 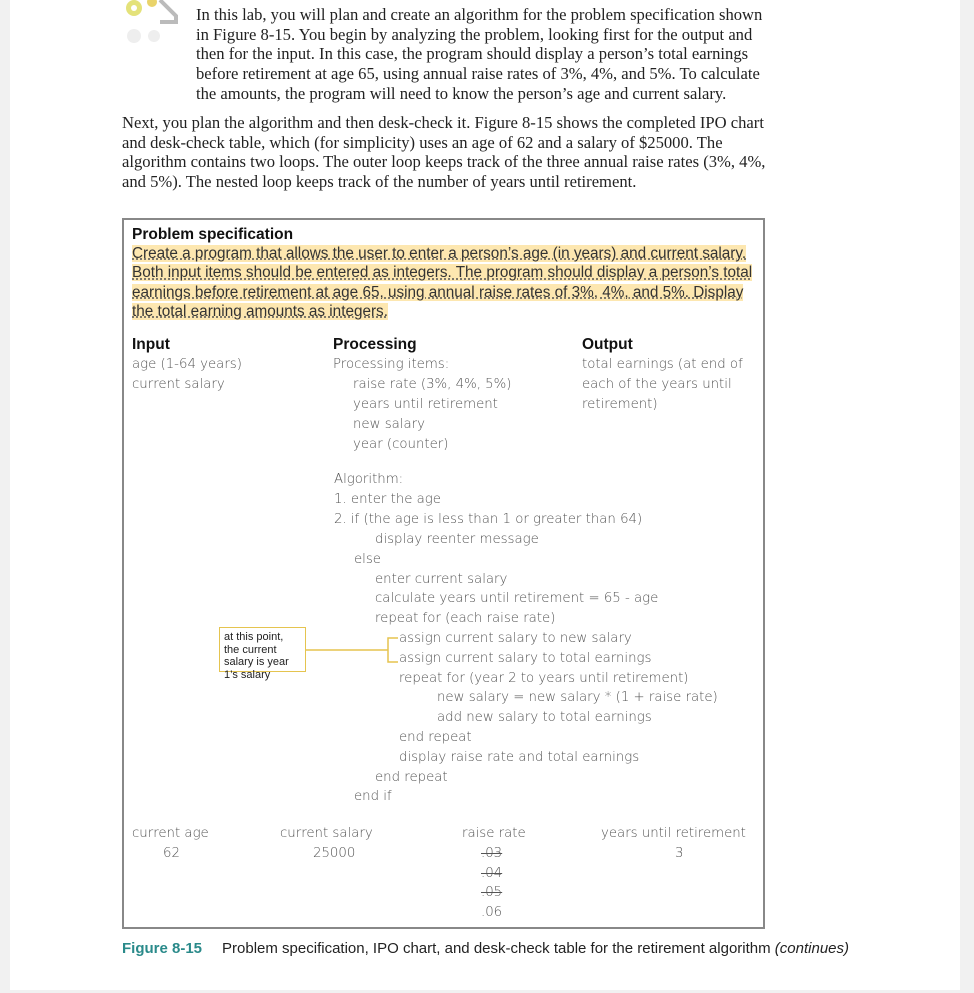 I want to click on algorithm-line: display raise rate and total earnings, so click(x=519, y=757).